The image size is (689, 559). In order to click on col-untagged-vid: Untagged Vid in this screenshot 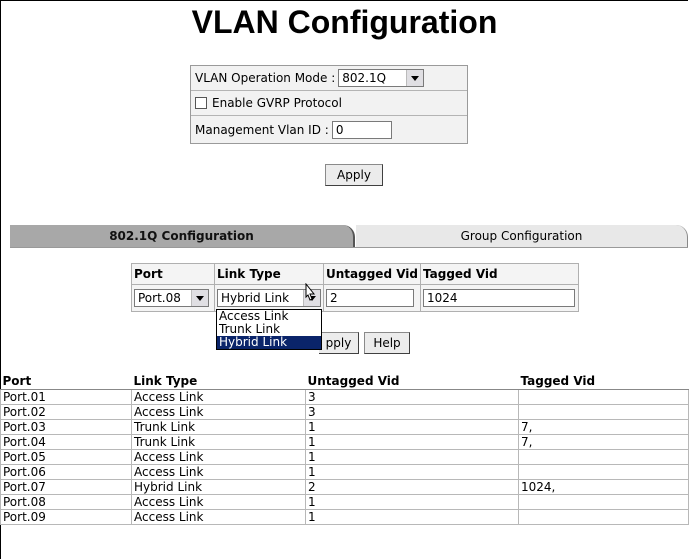, I will do `click(372, 274)`.